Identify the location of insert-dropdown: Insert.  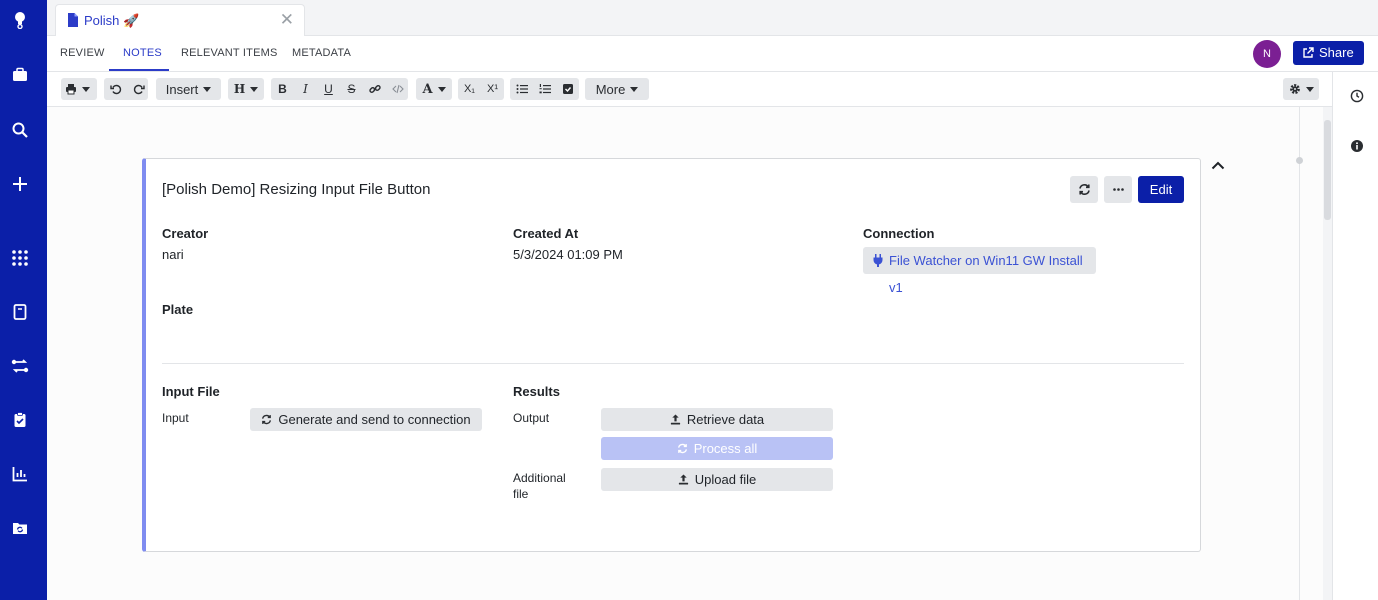
(188, 89).